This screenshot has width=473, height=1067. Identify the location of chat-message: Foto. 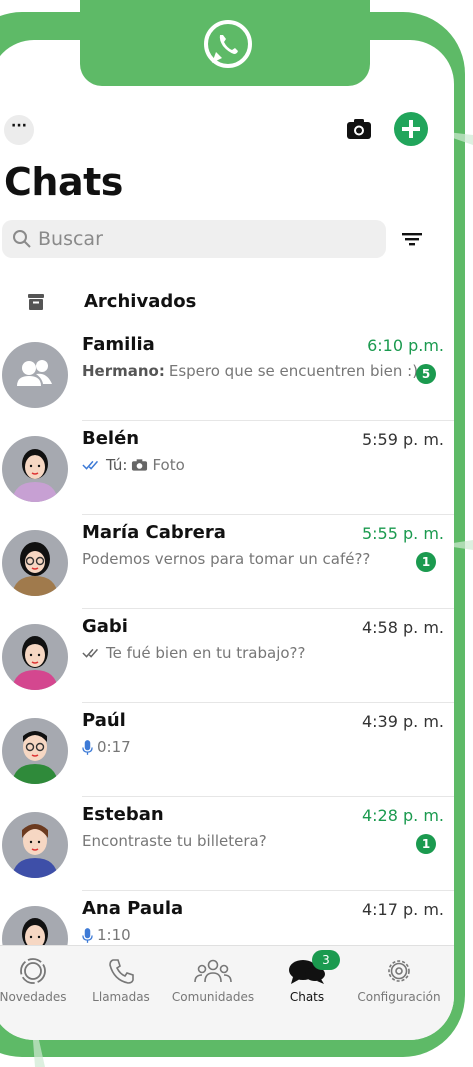
(168, 465).